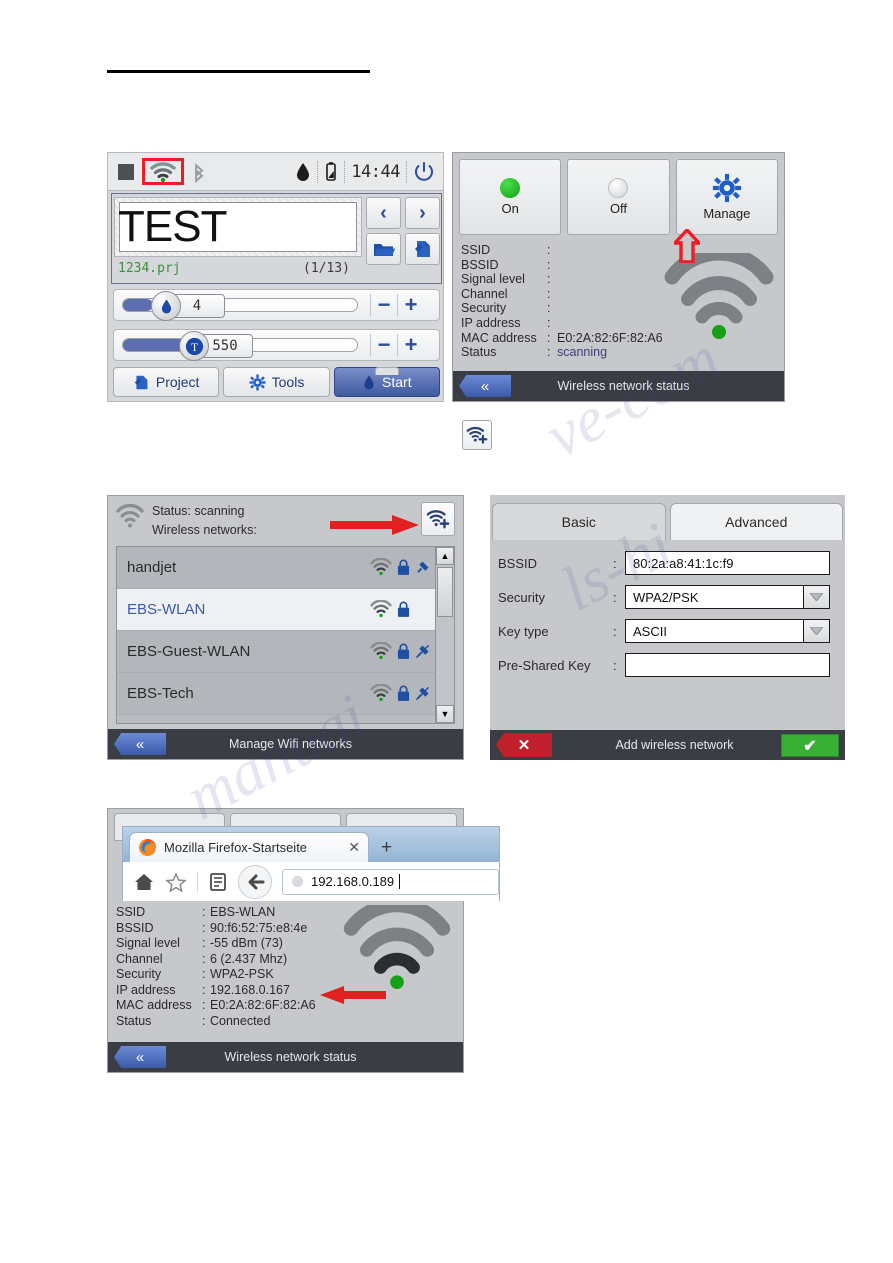 The image size is (893, 1263). Describe the element at coordinates (484, 293) in the screenshot. I see `info-key: Channel` at that location.